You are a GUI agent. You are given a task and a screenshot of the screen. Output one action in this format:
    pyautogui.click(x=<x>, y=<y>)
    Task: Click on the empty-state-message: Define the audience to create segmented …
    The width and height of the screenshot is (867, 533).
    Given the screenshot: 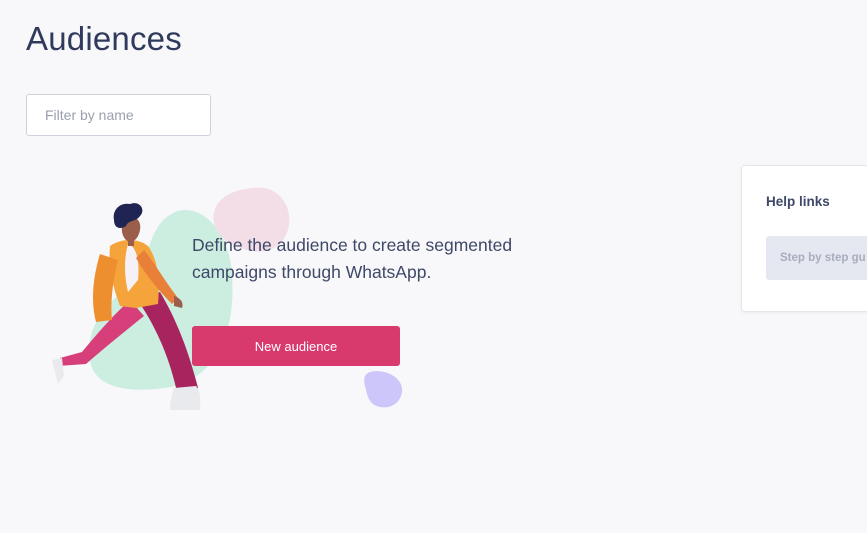 What is the action you would take?
    pyautogui.click(x=352, y=258)
    